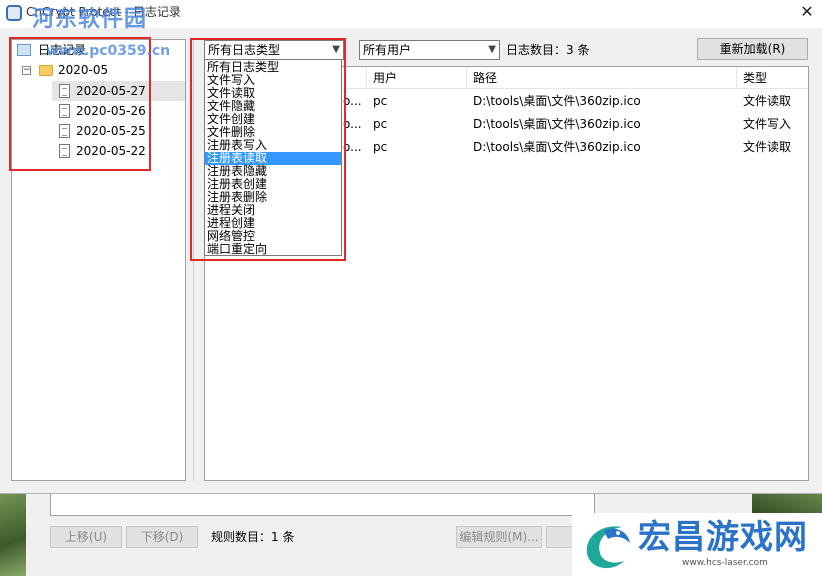 The width and height of the screenshot is (822, 576). Describe the element at coordinates (387, 50) in the screenshot. I see `user-select-value: 所有用户` at that location.